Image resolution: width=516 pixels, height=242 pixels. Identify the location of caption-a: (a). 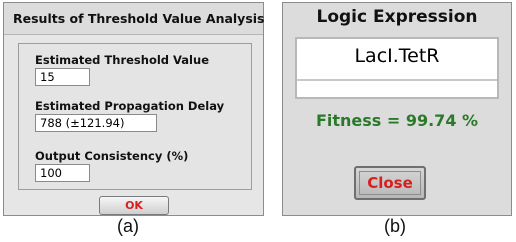
(128, 226).